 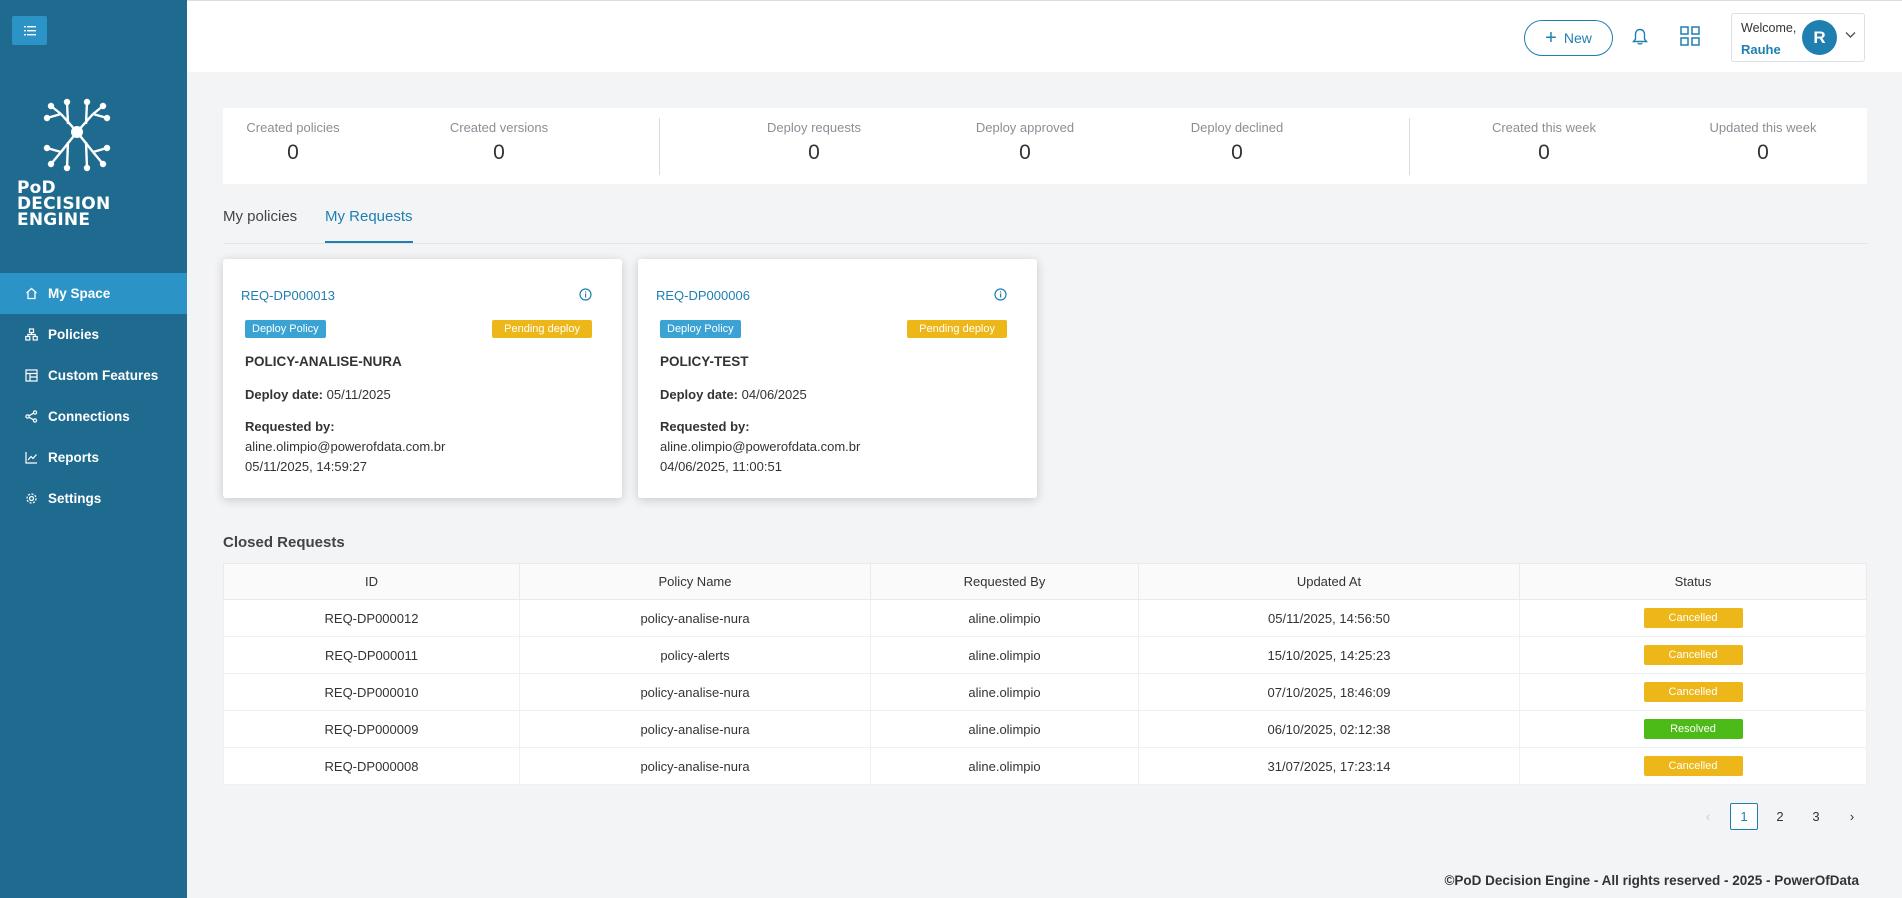 What do you see at coordinates (31, 376) in the screenshot?
I see `table-icon` at bounding box center [31, 376].